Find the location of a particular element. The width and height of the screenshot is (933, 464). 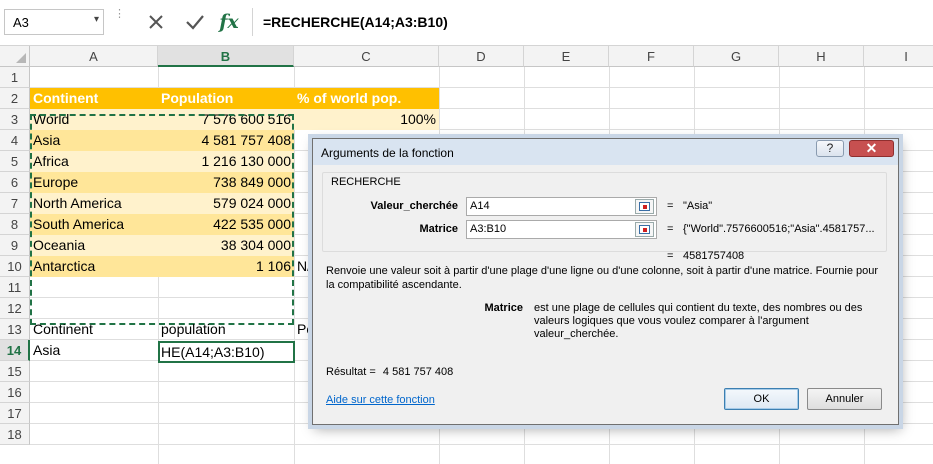

column-header-h: H is located at coordinates (821, 56).